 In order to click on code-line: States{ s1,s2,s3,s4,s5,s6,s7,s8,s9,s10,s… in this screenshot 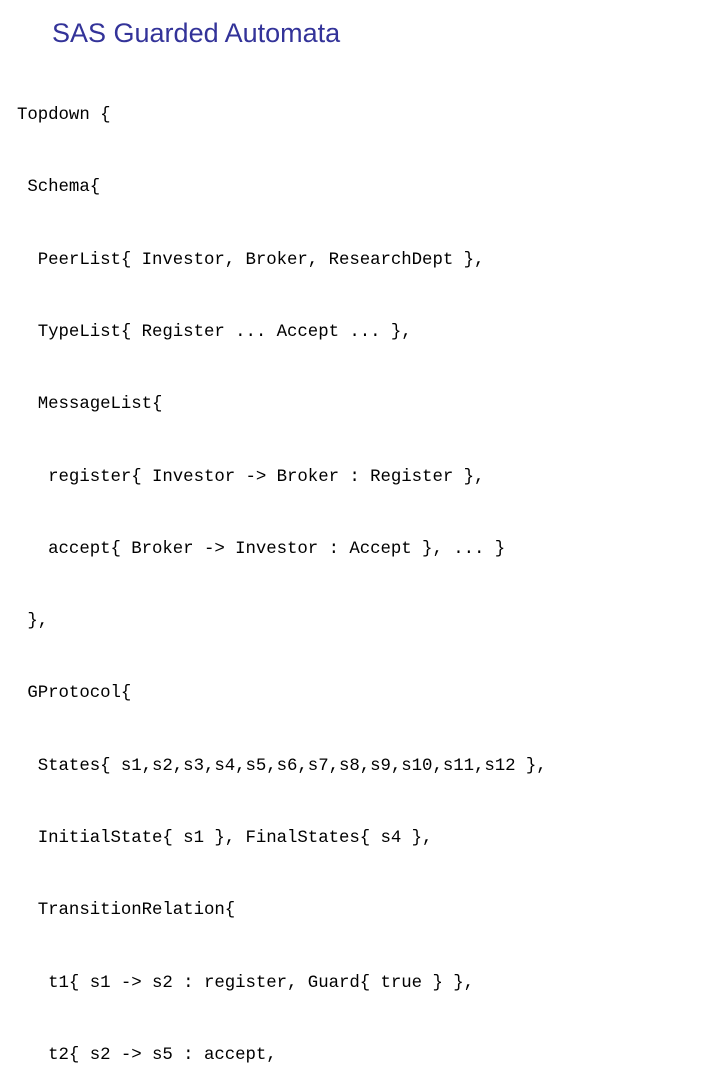, I will do `click(282, 766)`.